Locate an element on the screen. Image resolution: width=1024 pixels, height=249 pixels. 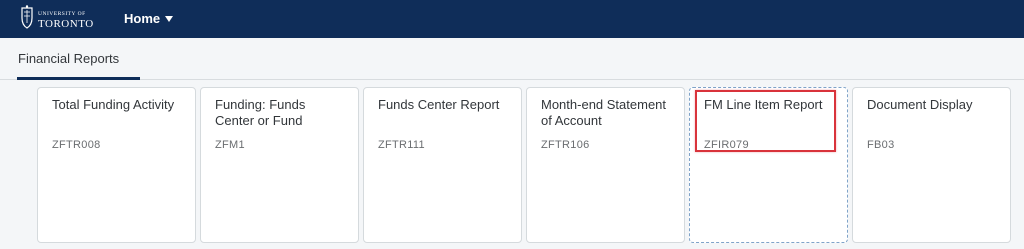
tile-title: Funds Center Report is located at coordinates (439, 104).